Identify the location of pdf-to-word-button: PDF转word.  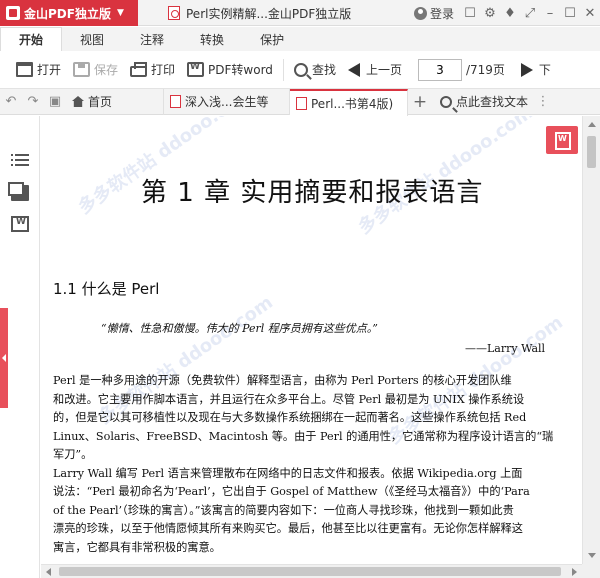
(230, 70).